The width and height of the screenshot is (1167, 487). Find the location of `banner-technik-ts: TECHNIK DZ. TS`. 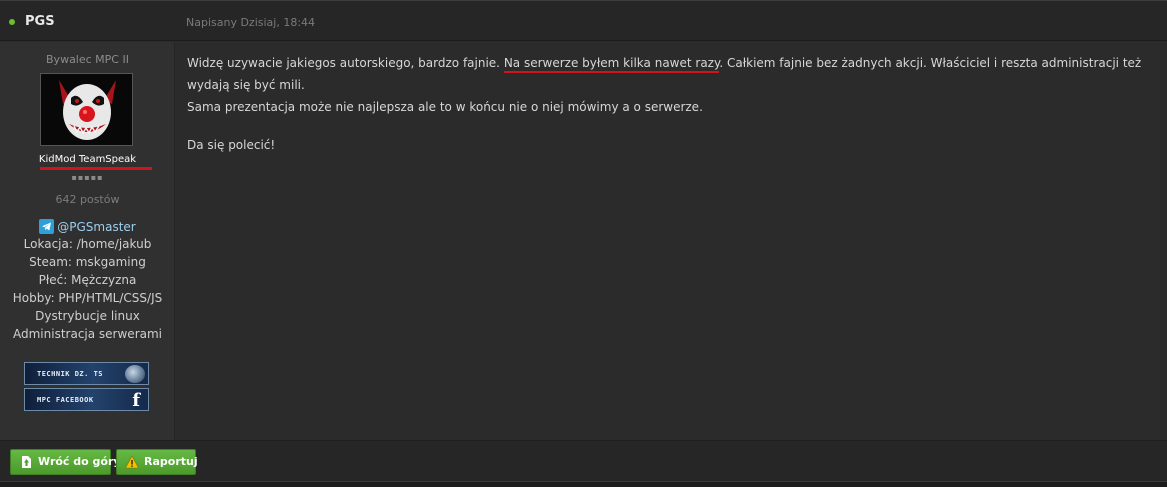

banner-technik-ts: TECHNIK DZ. TS is located at coordinates (86, 373).